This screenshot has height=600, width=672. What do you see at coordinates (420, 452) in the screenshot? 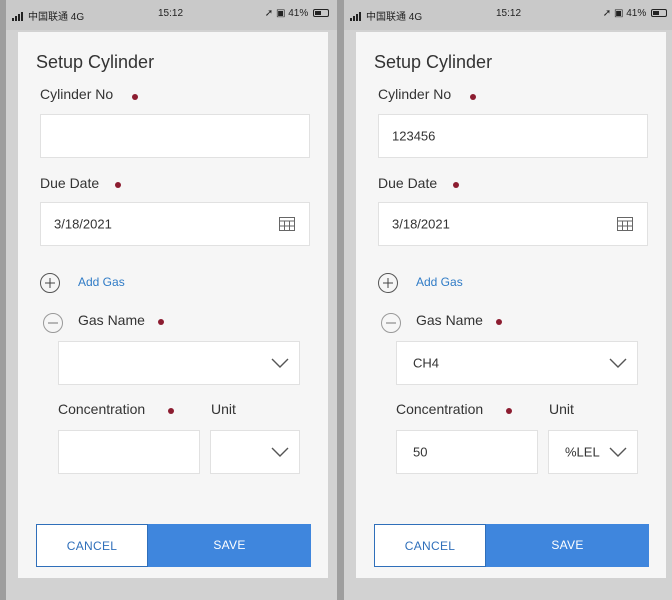
I see `concentration-value: 50` at bounding box center [420, 452].